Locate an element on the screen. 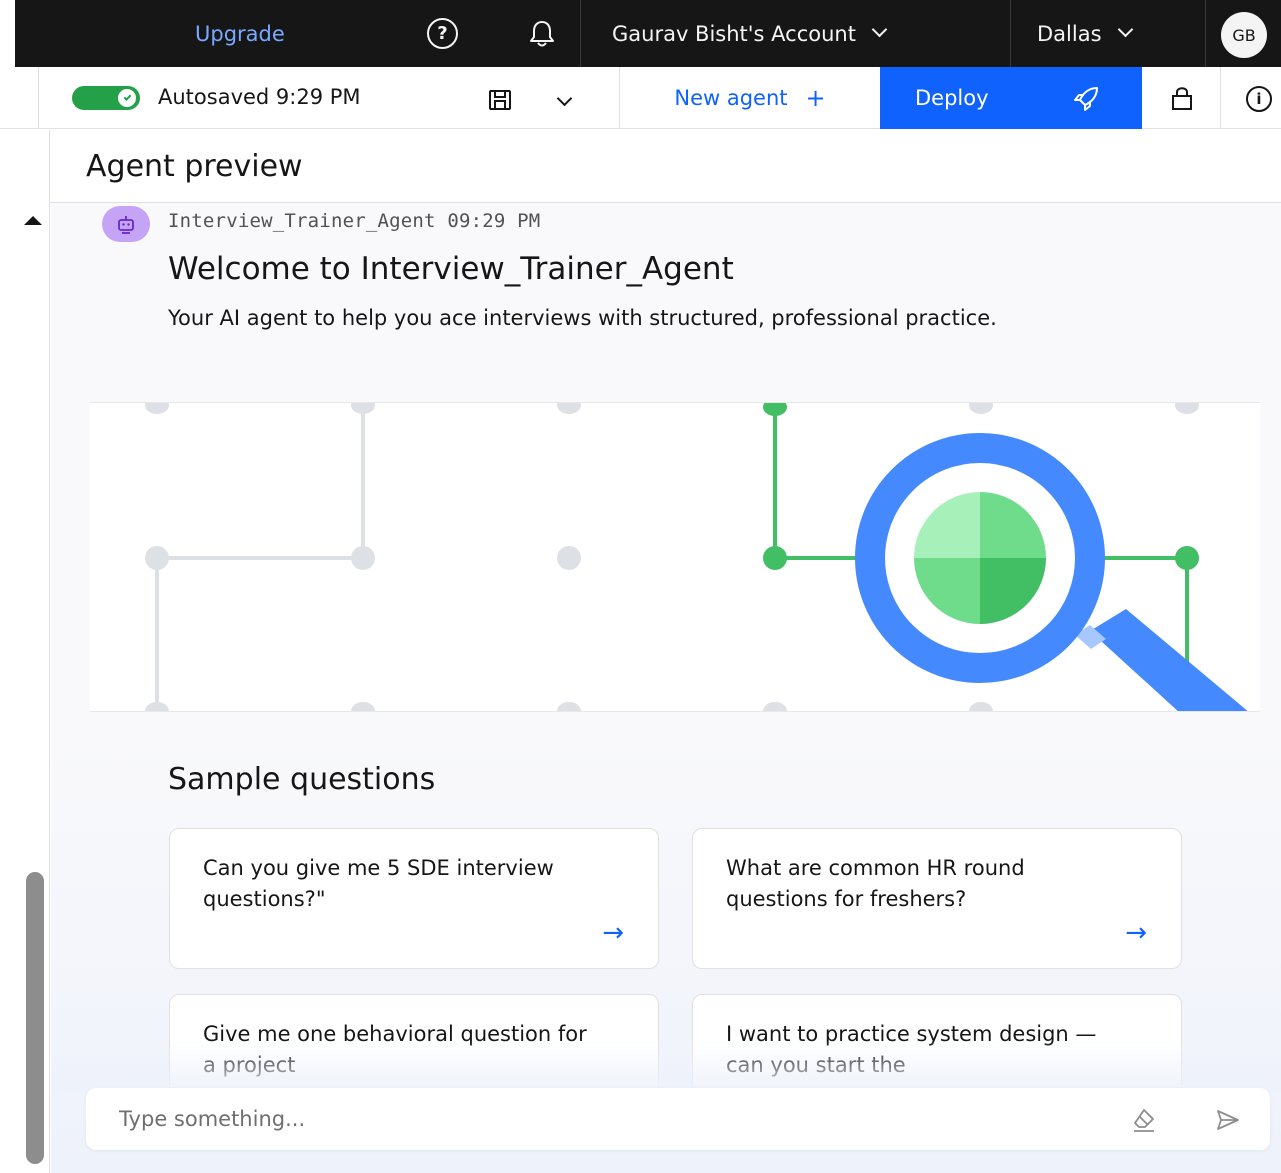  lock-icon is located at coordinates (1182, 98).